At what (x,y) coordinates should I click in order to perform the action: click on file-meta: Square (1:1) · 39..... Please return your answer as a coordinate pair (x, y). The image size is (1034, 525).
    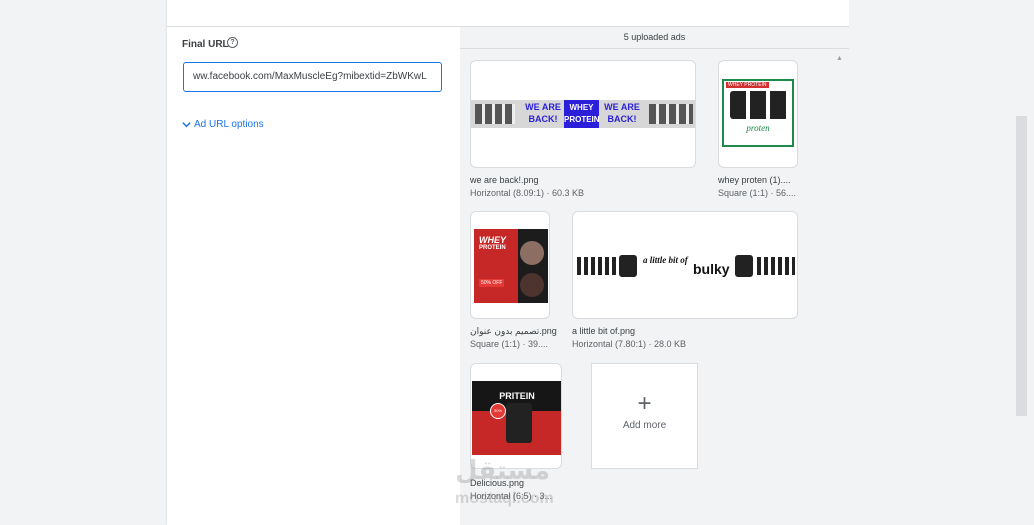
    Looking at the image, I should click on (509, 344).